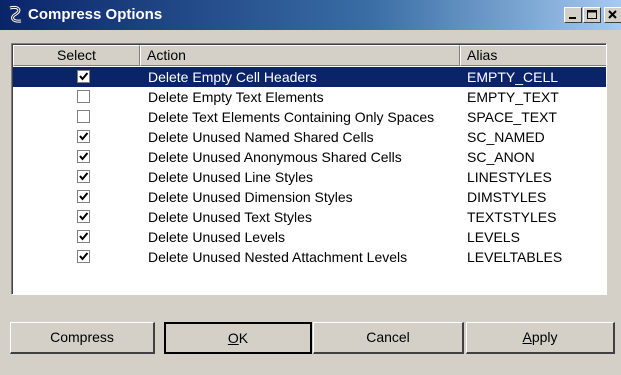 This screenshot has width=621, height=375. Describe the element at coordinates (527, 337) in the screenshot. I see `apply-mnemonic: A` at that location.